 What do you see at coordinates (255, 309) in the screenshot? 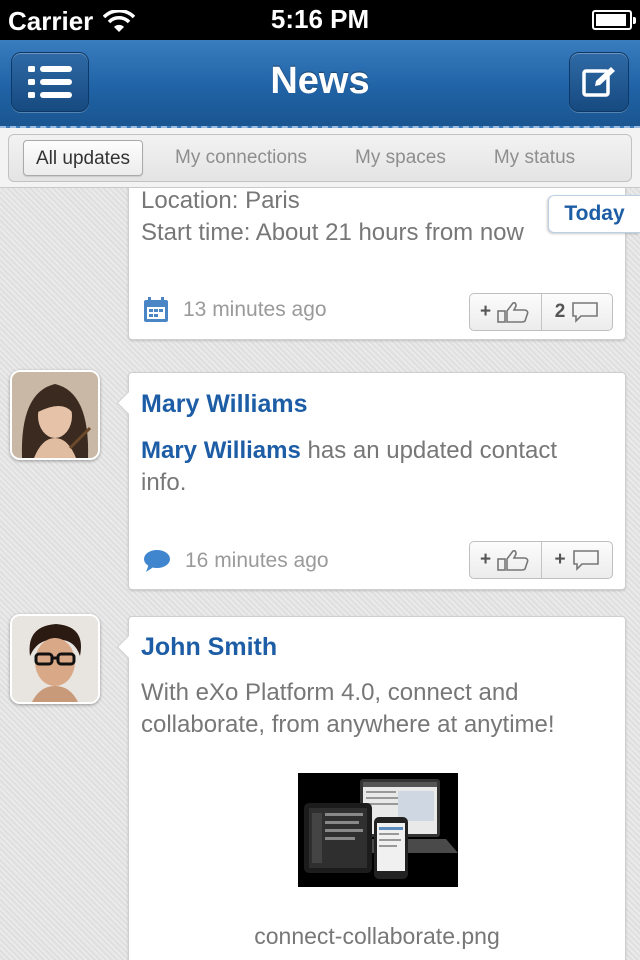
I see `timestamp: 13 minutes ago` at bounding box center [255, 309].